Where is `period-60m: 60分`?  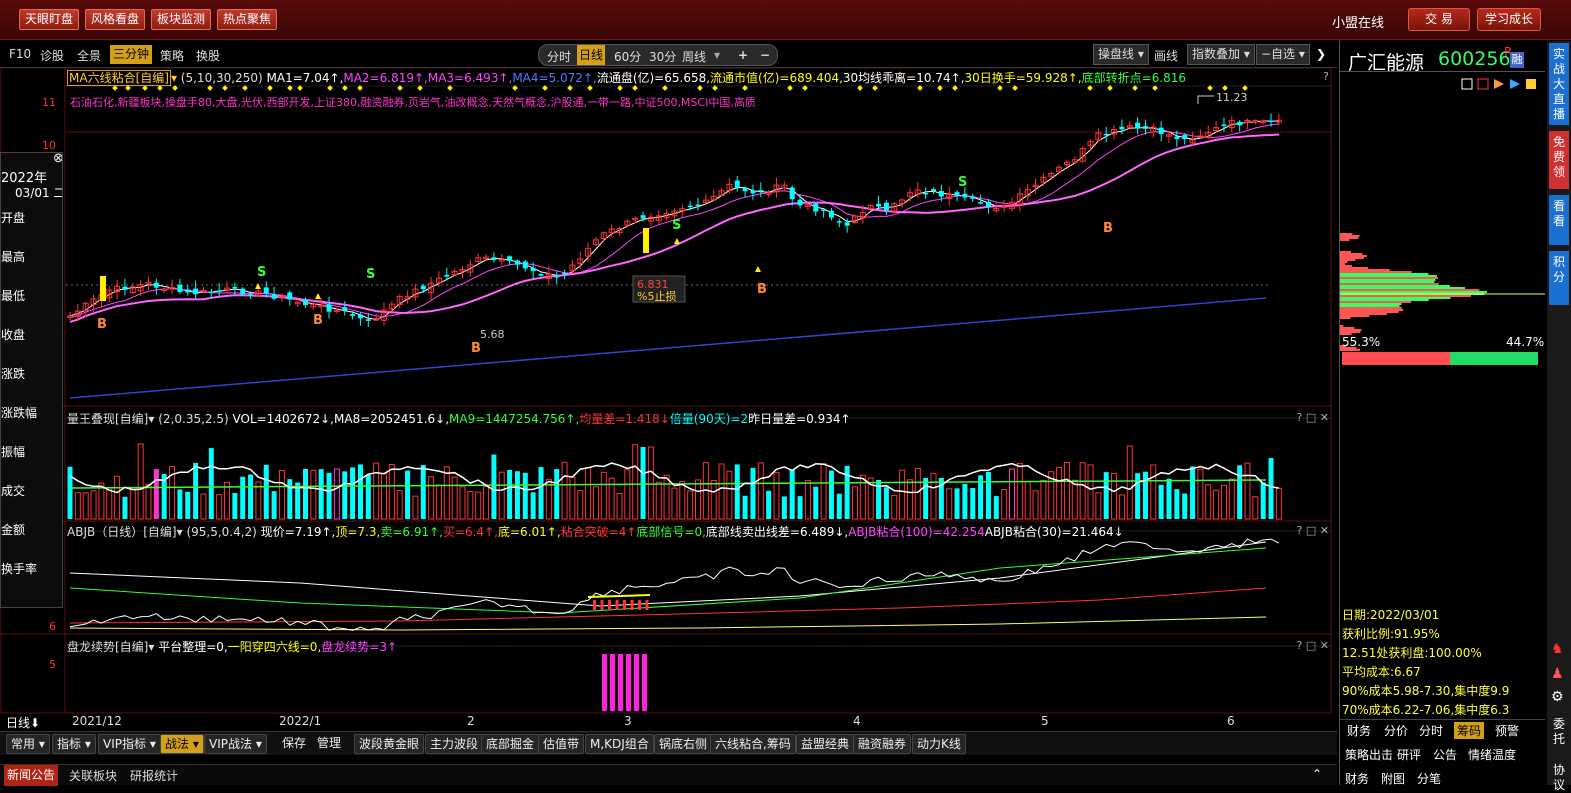 period-60m: 60分 is located at coordinates (627, 56).